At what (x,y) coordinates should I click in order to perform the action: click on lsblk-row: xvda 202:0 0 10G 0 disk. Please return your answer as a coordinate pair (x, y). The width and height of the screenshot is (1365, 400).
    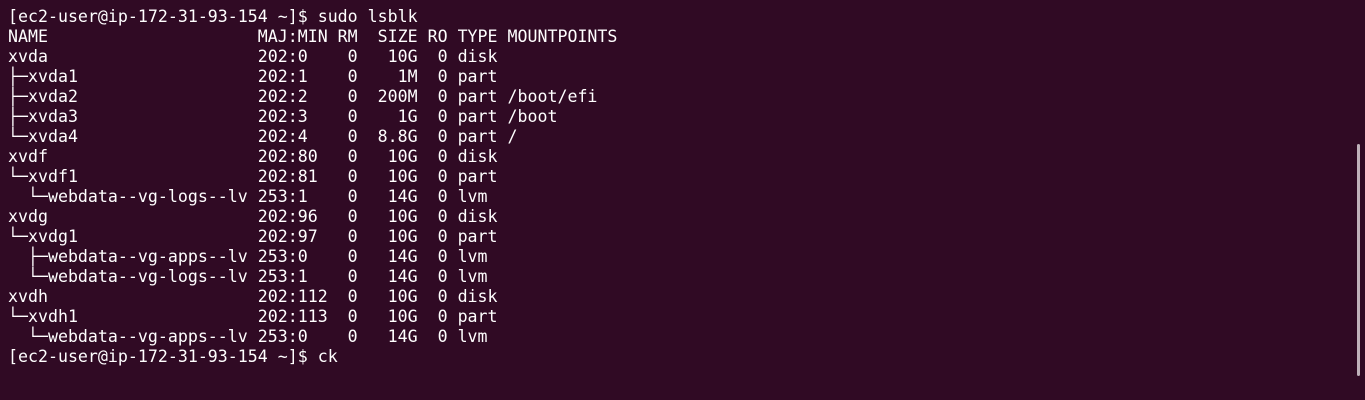
    Looking at the image, I should click on (253, 56).